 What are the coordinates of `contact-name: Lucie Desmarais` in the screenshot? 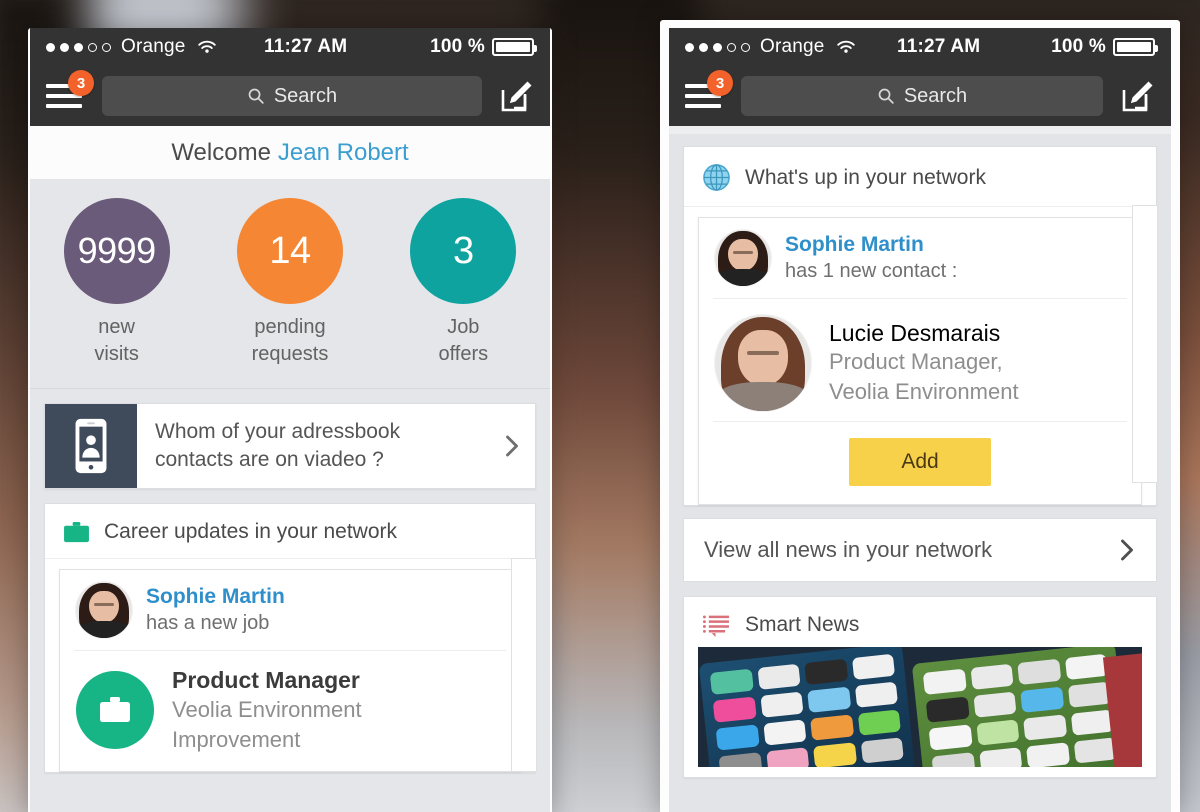 It's located at (924, 333).